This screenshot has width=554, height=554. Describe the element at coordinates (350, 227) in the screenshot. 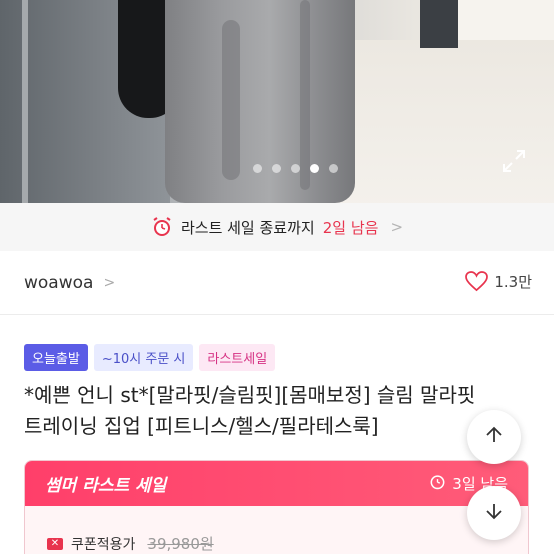

I see `sale-remaining-time: 2일 남음` at that location.